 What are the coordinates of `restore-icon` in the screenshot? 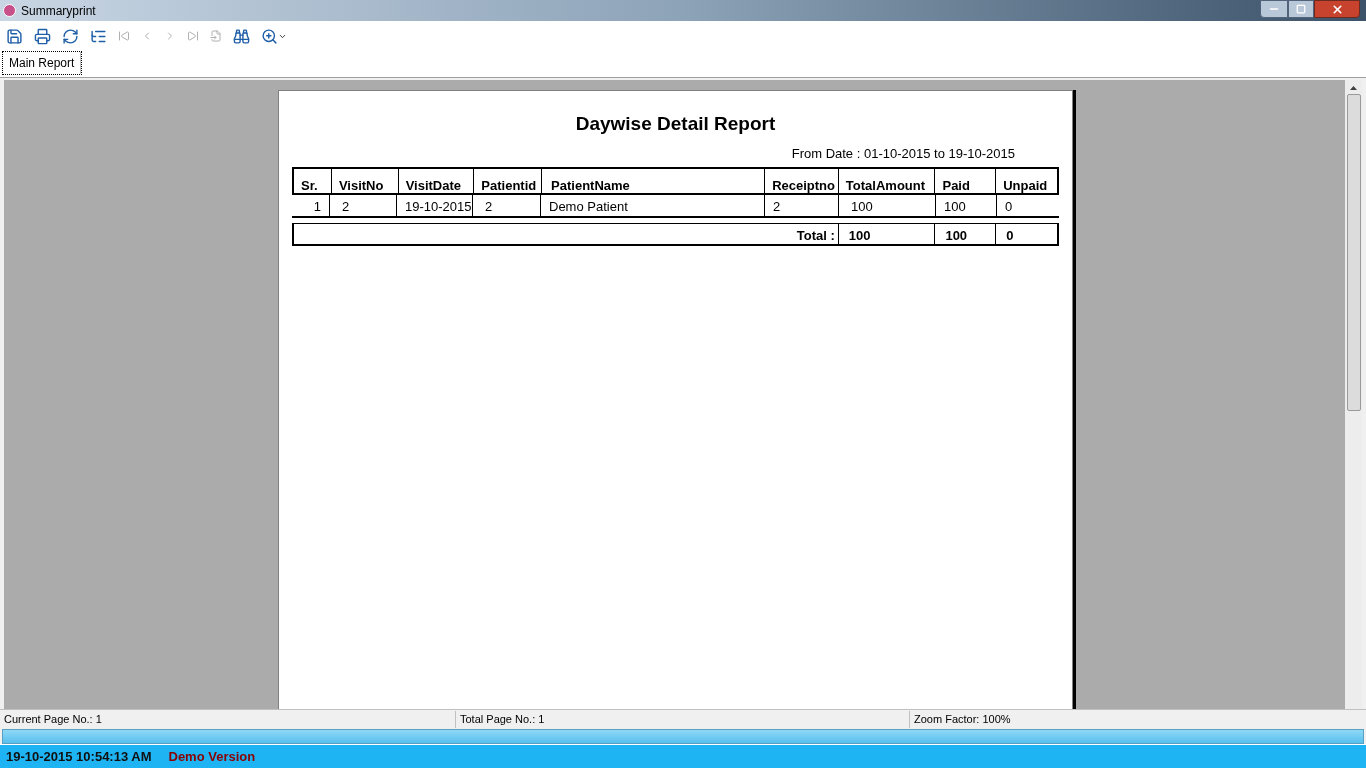 It's located at (1301, 9).